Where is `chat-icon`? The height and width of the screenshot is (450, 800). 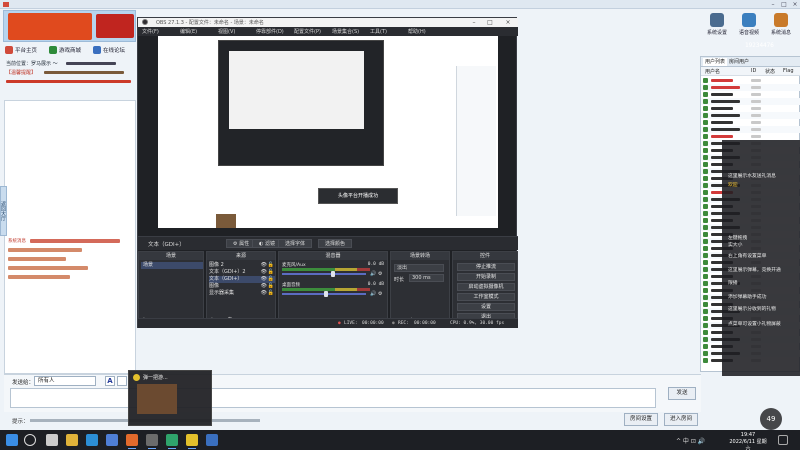
chat-icon is located at coordinates (192, 441).